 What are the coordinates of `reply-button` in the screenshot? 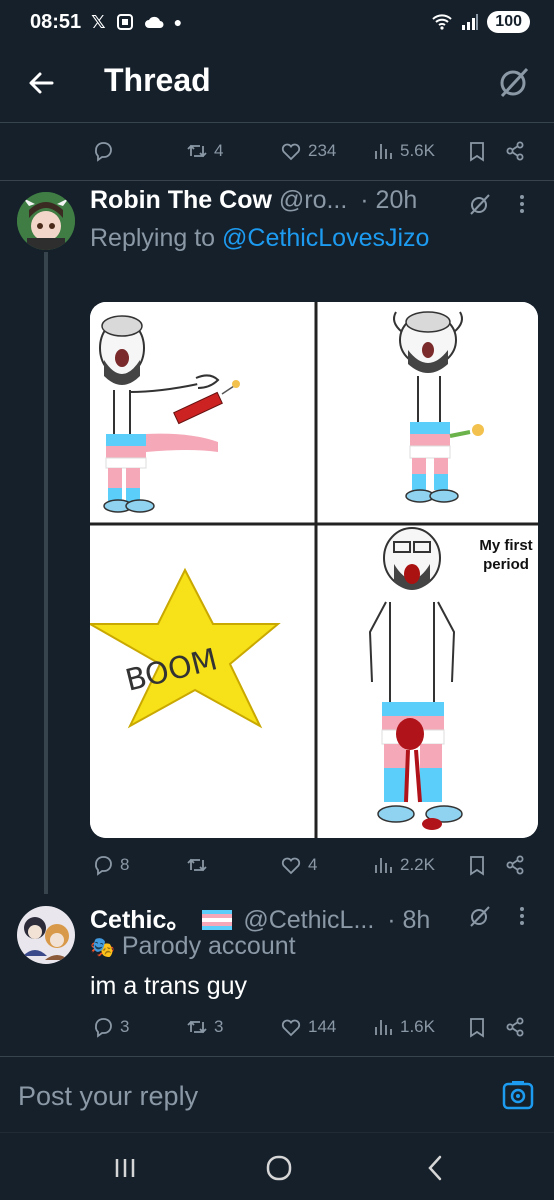 It's located at (106, 151).